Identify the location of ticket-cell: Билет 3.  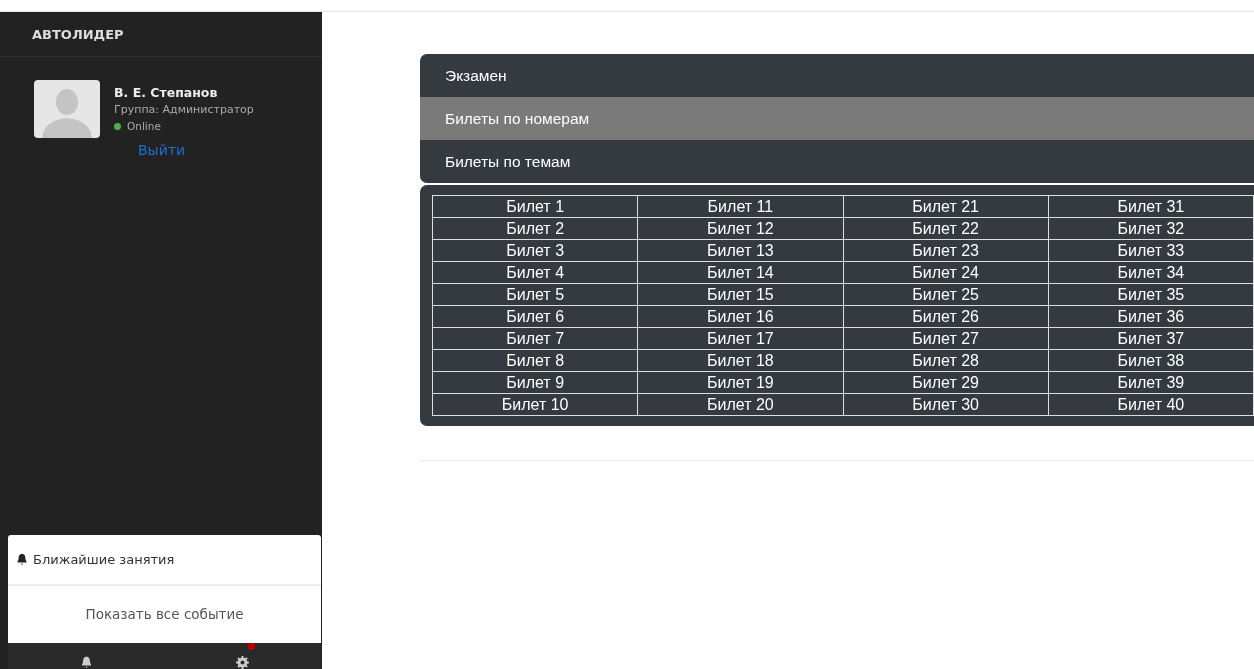
(535, 250).